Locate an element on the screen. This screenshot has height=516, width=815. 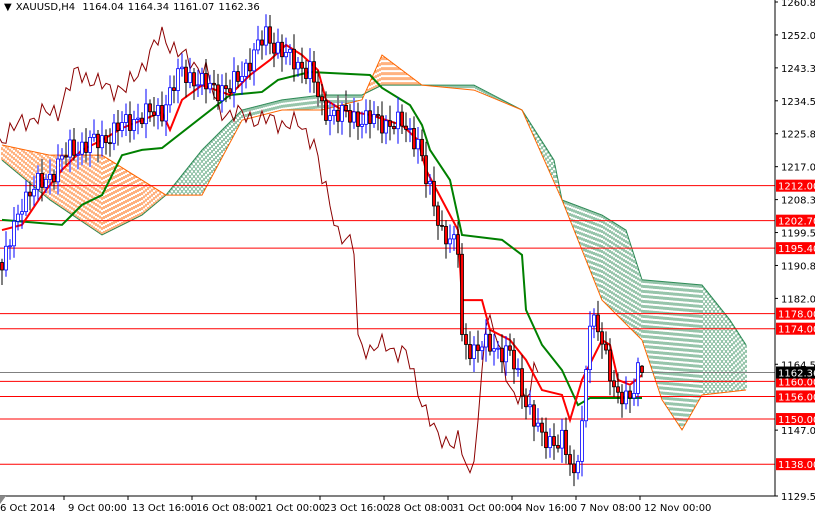
y-tick-label: 1234.55 is located at coordinates (798, 102).